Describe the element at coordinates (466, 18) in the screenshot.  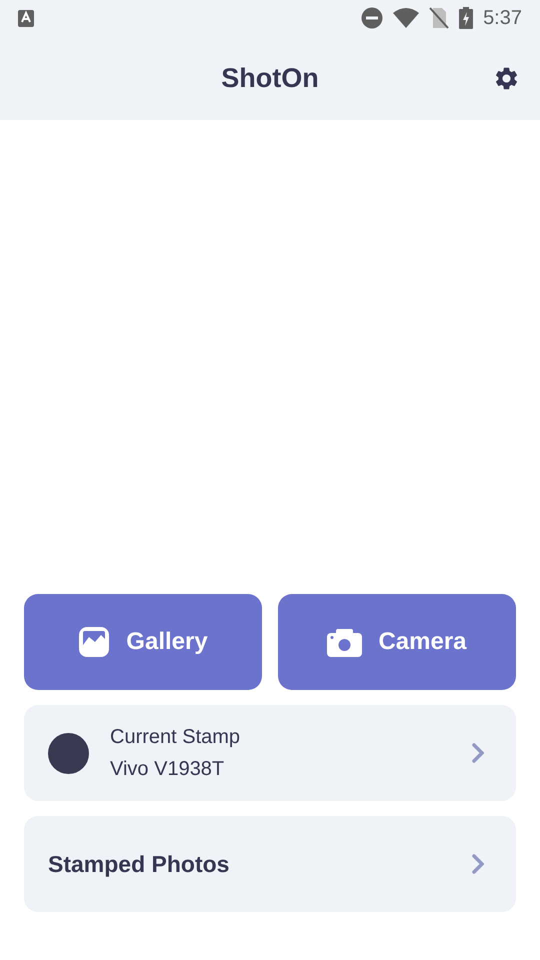
I see `battery-charging-icon` at that location.